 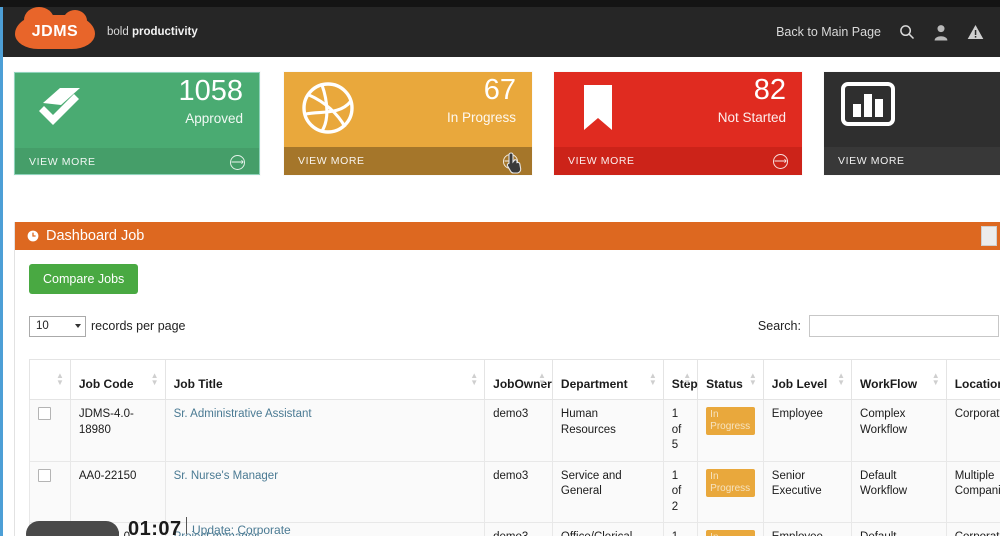 What do you see at coordinates (325, 379) in the screenshot?
I see `column-header-job-title: ▲ ▼ Job Title` at bounding box center [325, 379].